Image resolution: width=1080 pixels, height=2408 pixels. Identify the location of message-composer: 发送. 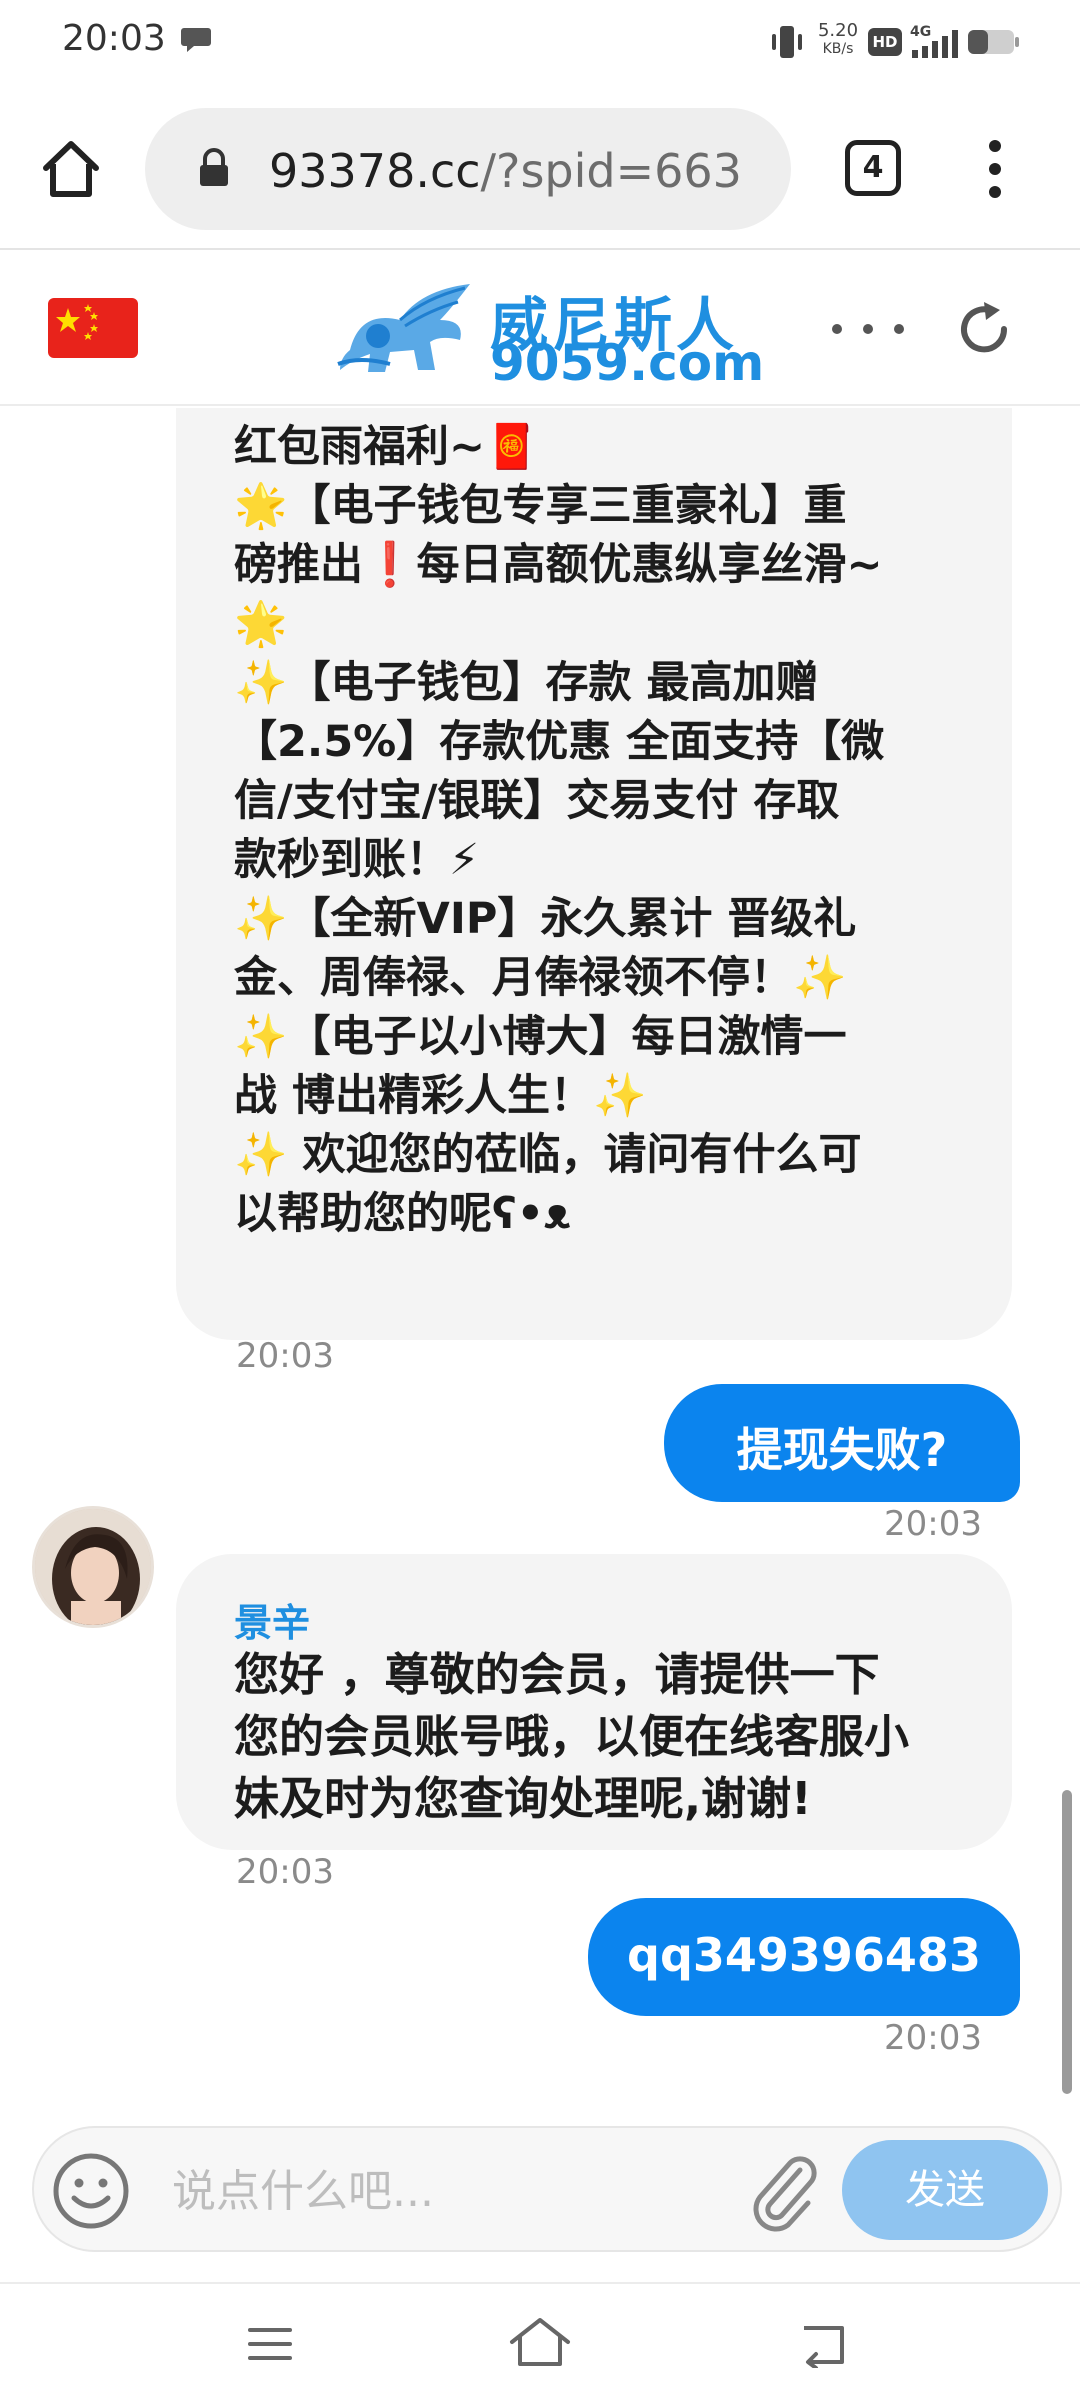
(547, 2189).